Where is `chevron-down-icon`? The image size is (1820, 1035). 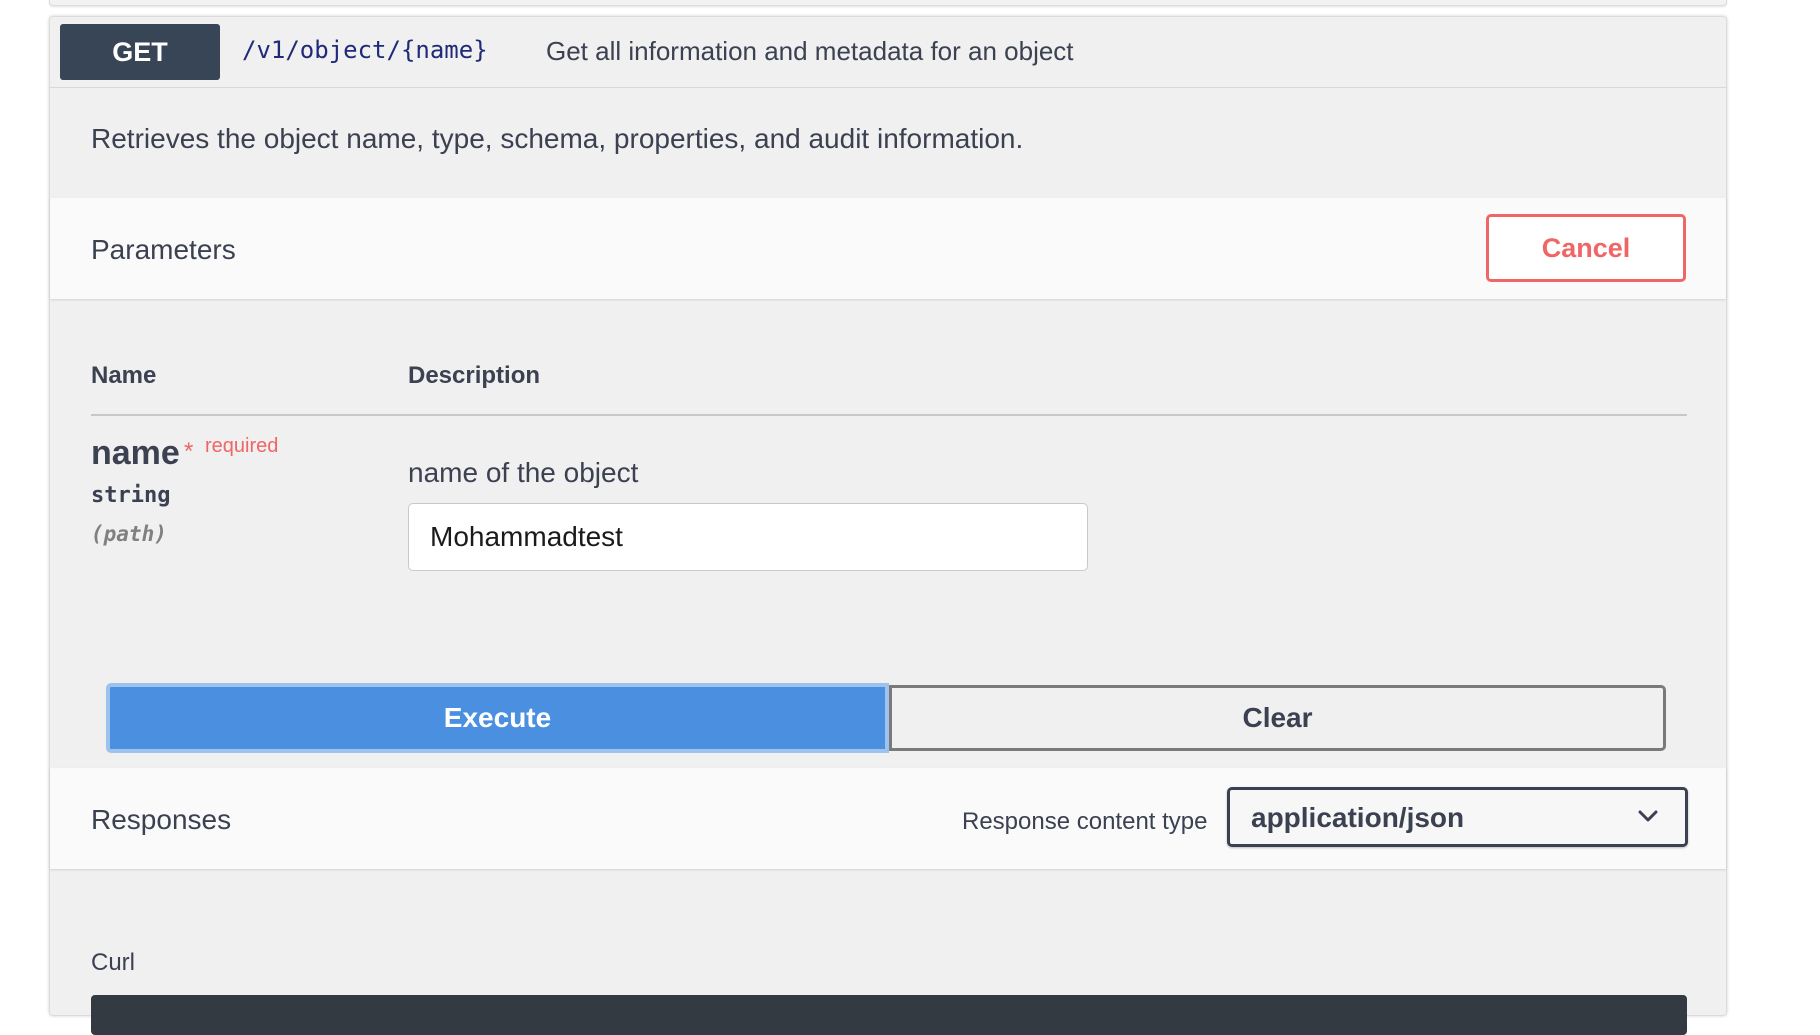
chevron-down-icon is located at coordinates (1648, 816).